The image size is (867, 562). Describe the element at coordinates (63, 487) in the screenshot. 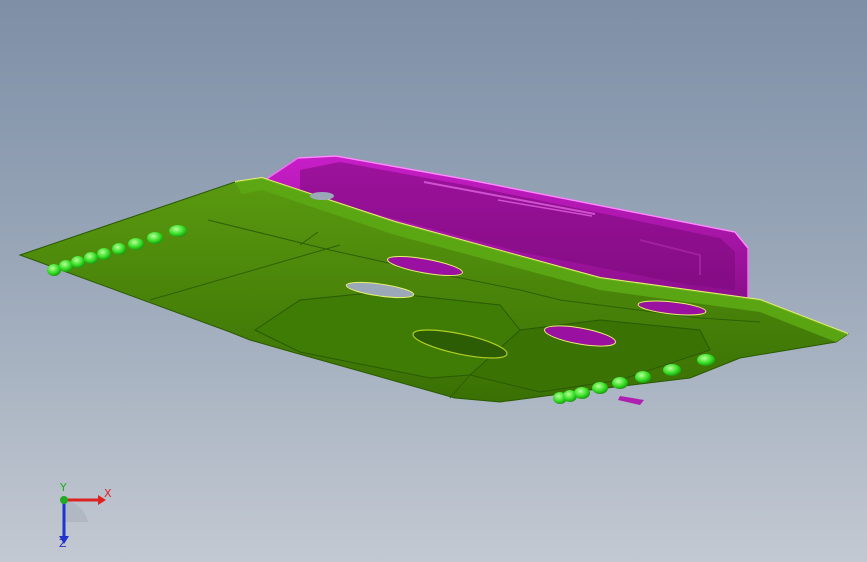

I see `y-axis-label: Y` at that location.